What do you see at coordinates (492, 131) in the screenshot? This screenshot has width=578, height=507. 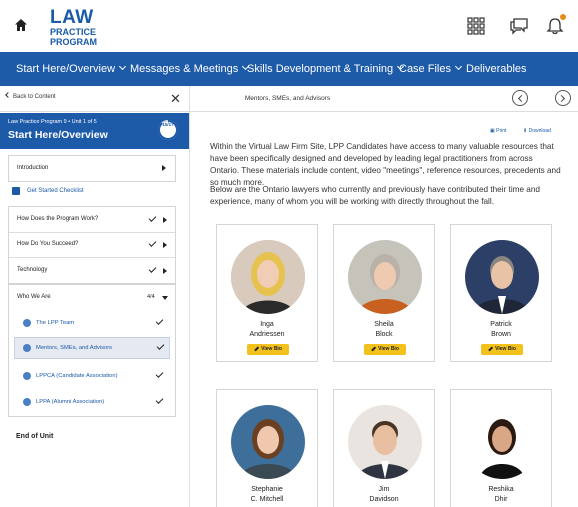 I see `print-icon: ▣` at bounding box center [492, 131].